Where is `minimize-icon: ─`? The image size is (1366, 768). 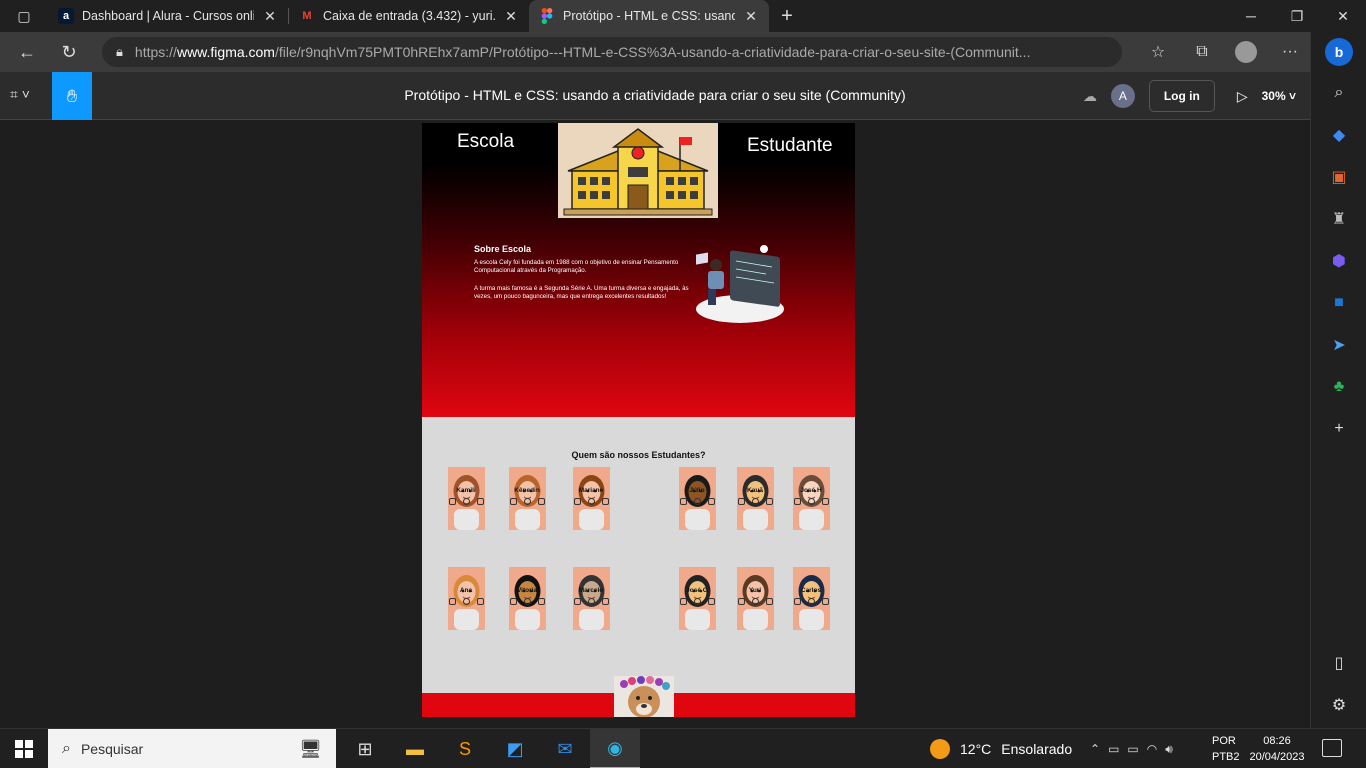 minimize-icon: ─ is located at coordinates (1251, 16).